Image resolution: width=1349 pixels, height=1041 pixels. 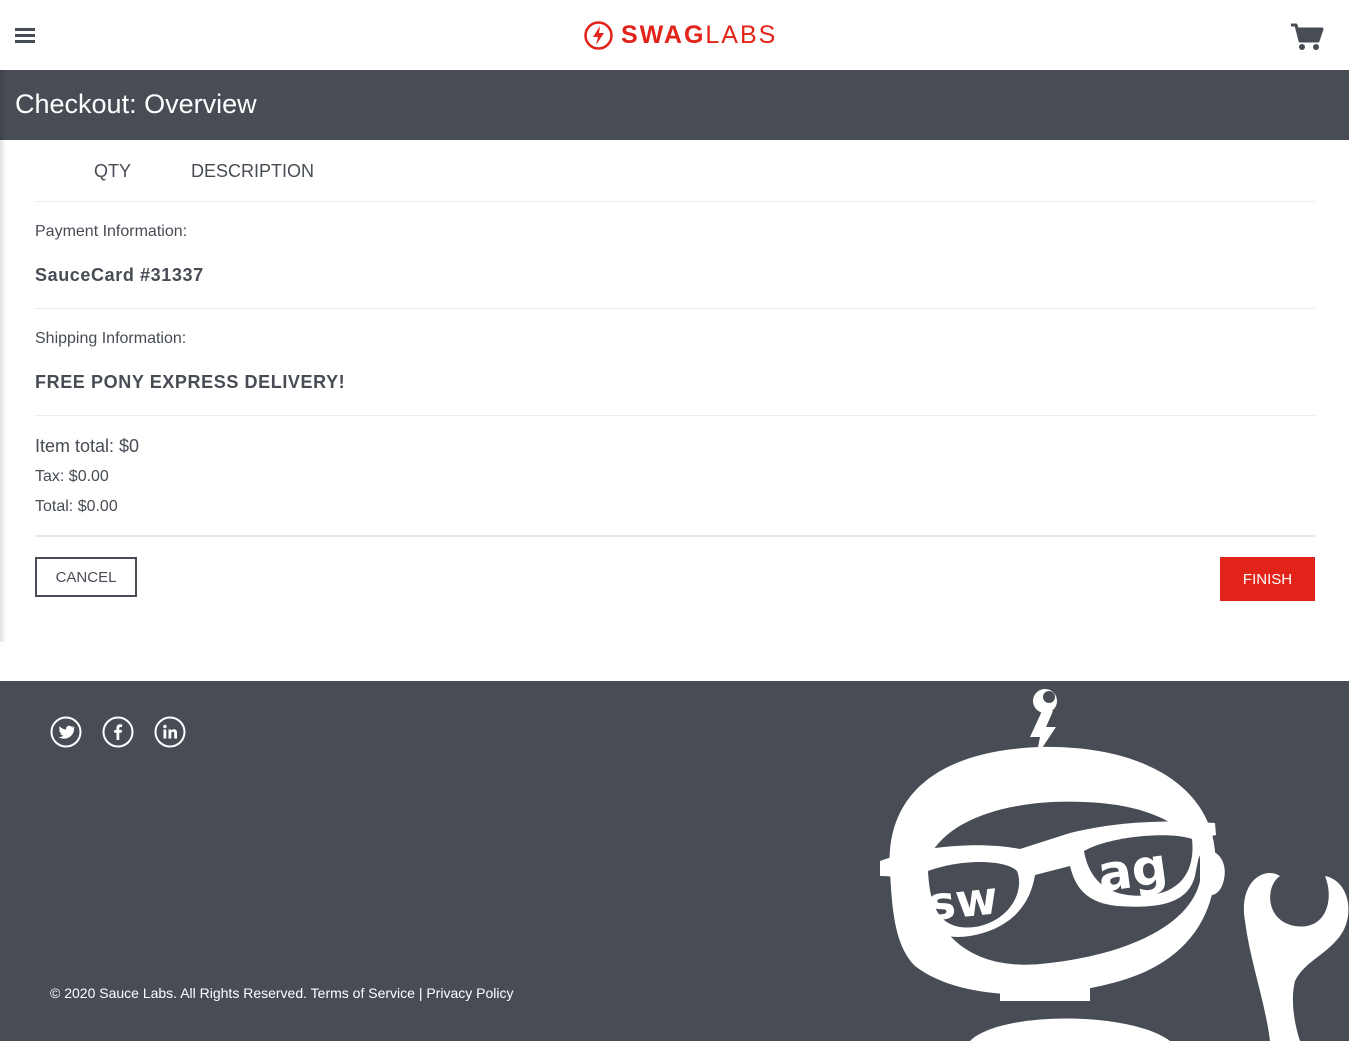 I want to click on hamburger-menu-icon, so click(x=25, y=37).